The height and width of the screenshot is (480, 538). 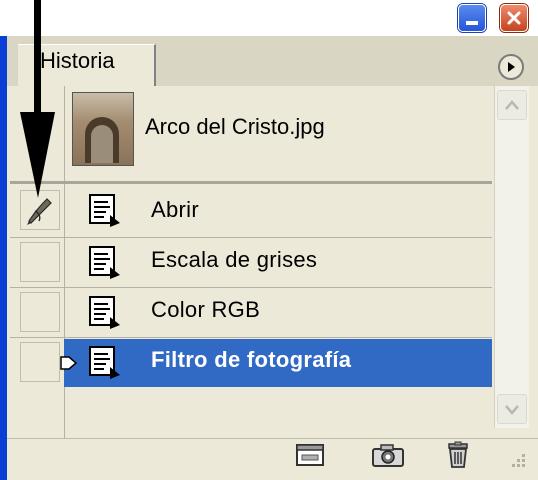 What do you see at coordinates (251, 211) in the screenshot?
I see `history-state-row` at bounding box center [251, 211].